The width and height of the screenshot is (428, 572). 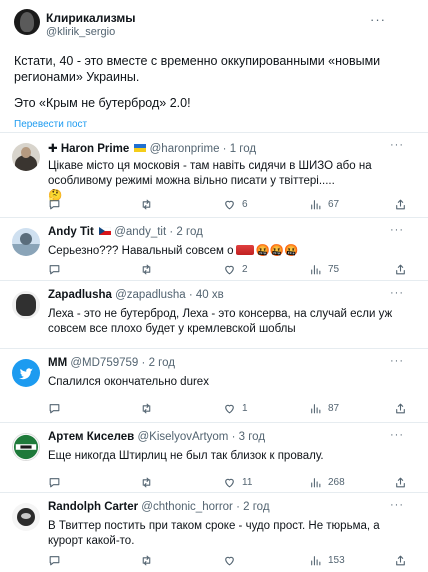 I want to click on timestamp: 3 год, so click(x=252, y=437).